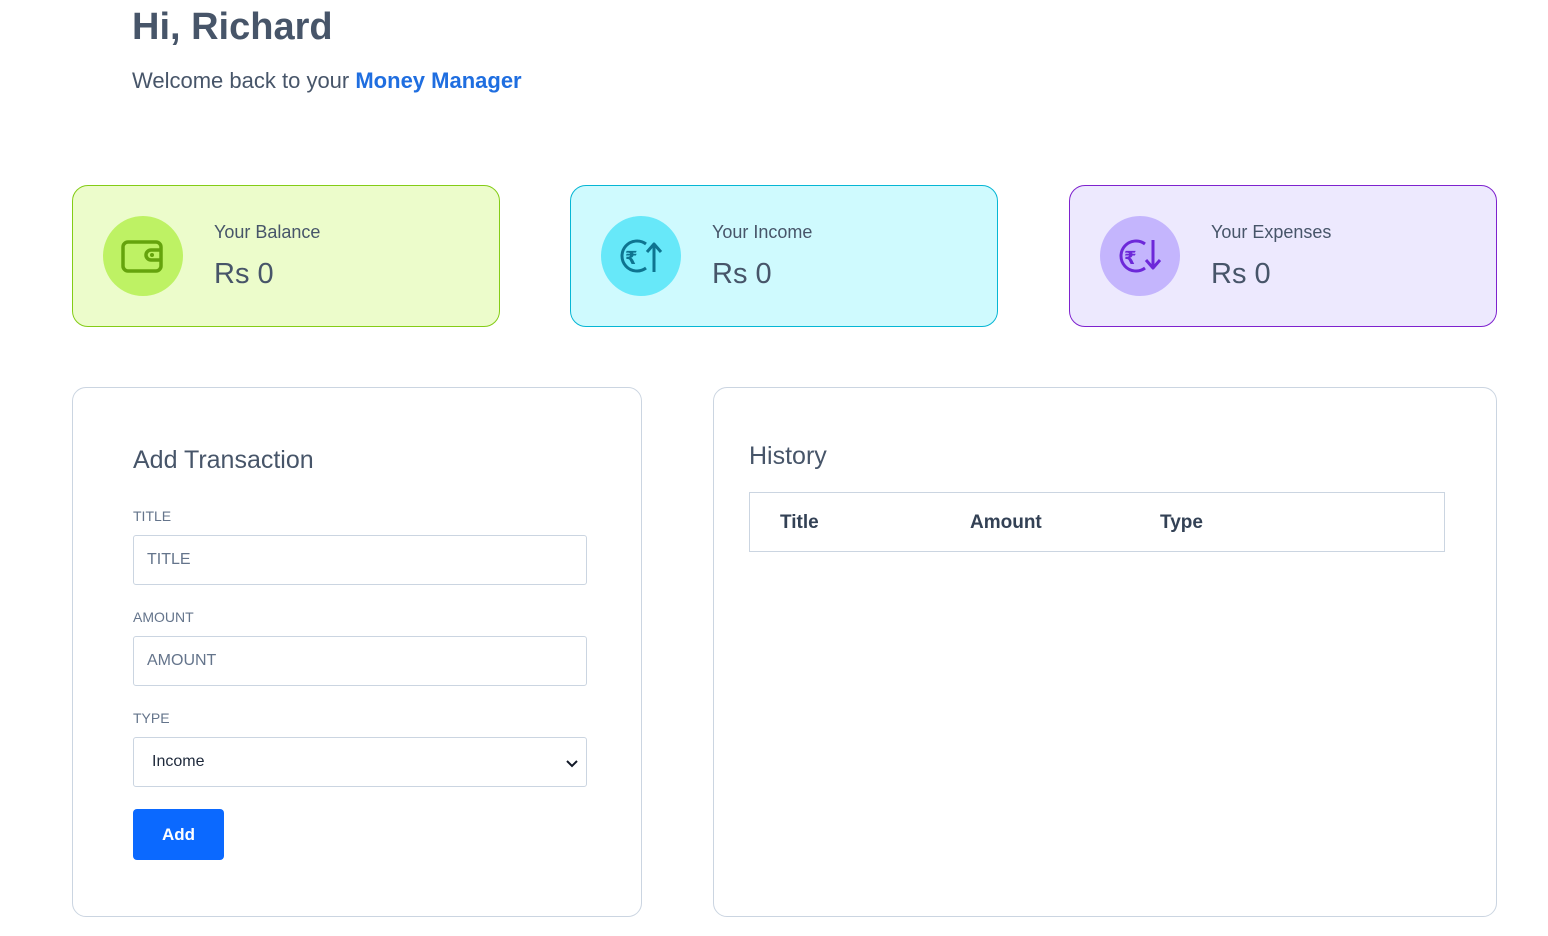 The image size is (1548, 936). I want to click on add-transaction-title: Add Transaction, so click(223, 460).